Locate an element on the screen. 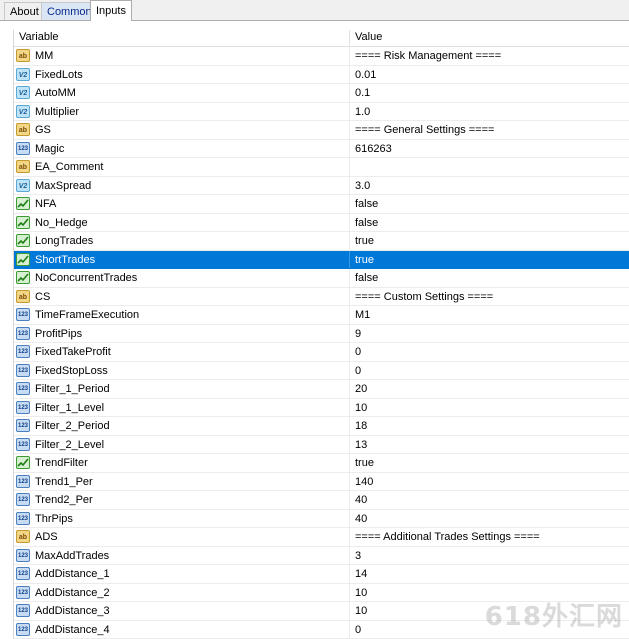 The image size is (629, 639). variable-value: ==== Additional Trades Settings ==== is located at coordinates (447, 537).